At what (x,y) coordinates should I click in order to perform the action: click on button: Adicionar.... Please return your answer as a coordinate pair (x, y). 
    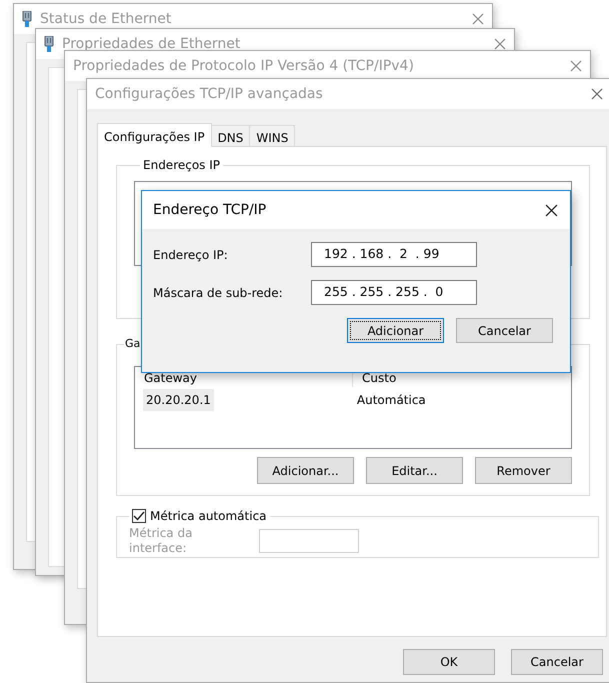
    Looking at the image, I should click on (305, 470).